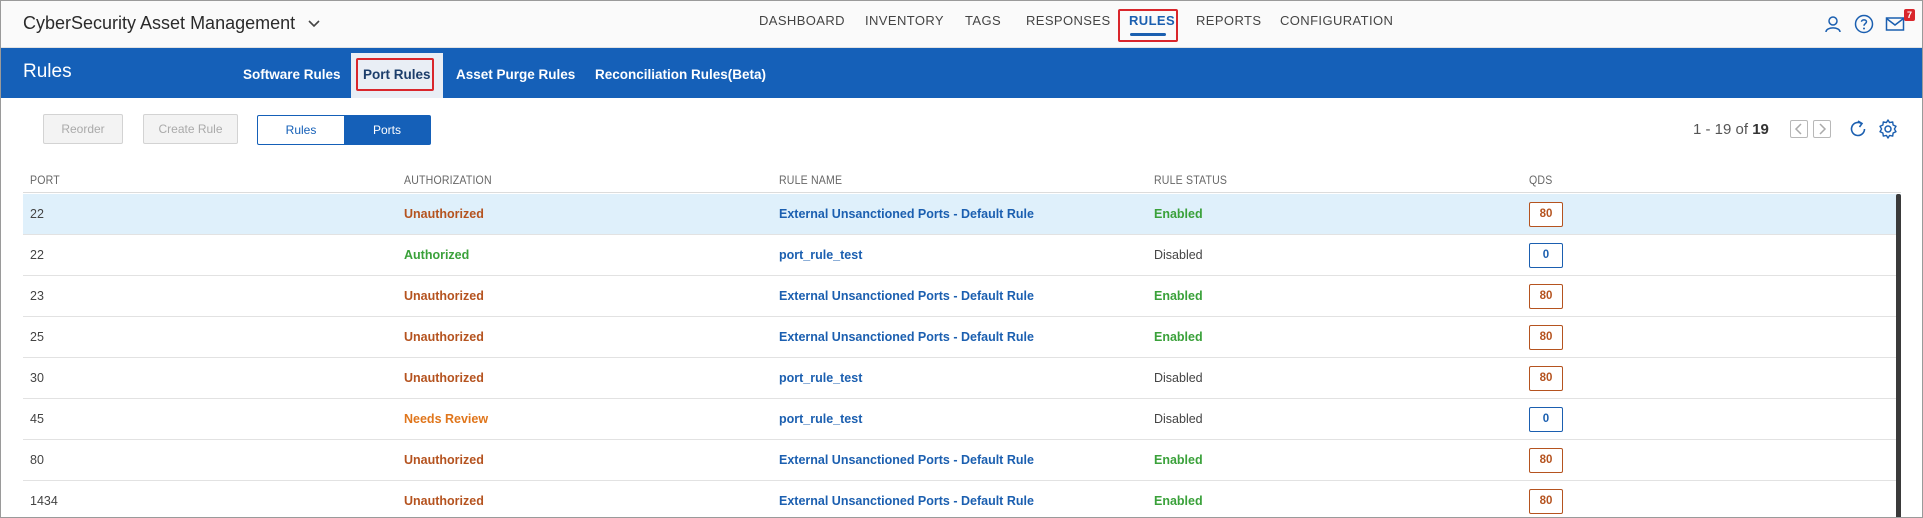 The image size is (1923, 518). I want to click on table-scrollbar, so click(1898, 355).